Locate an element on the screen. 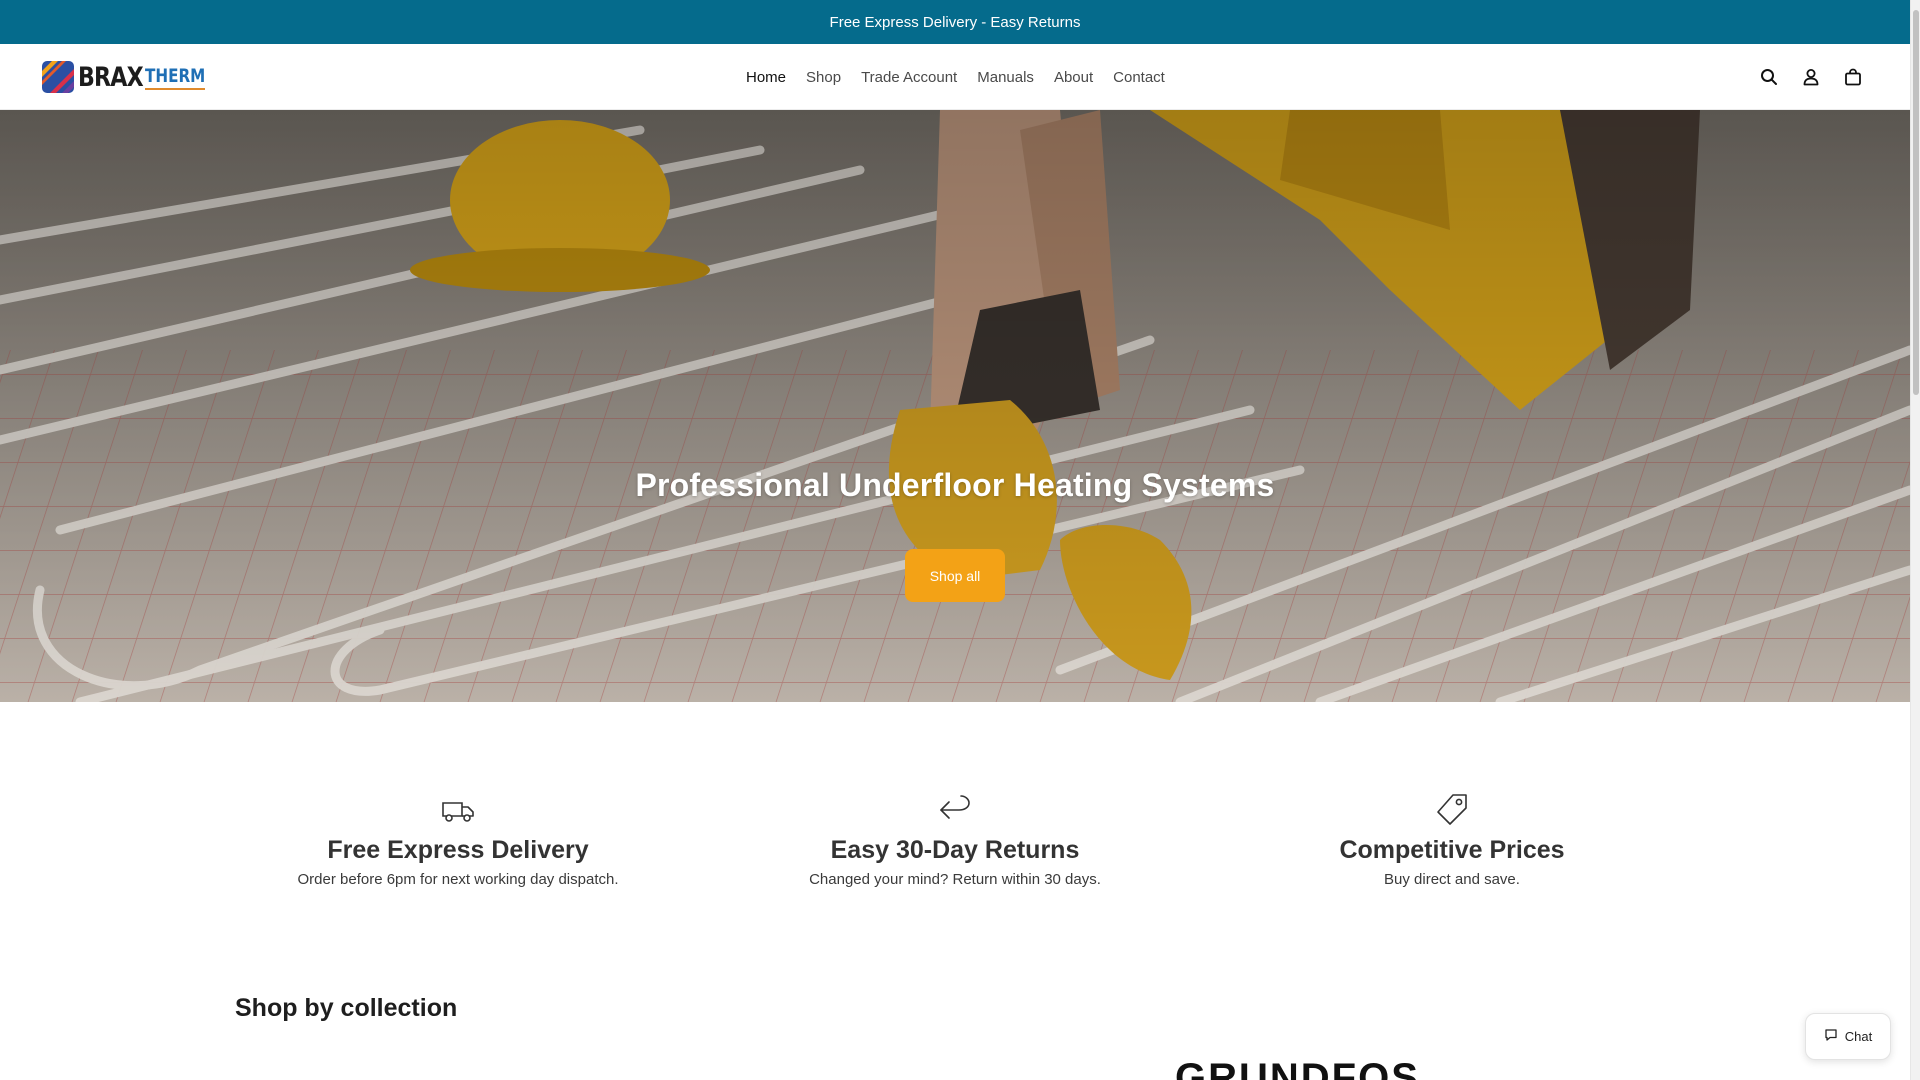 This screenshot has height=1080, width=1920. brand-logo: BRAX THERM is located at coordinates (131, 77).